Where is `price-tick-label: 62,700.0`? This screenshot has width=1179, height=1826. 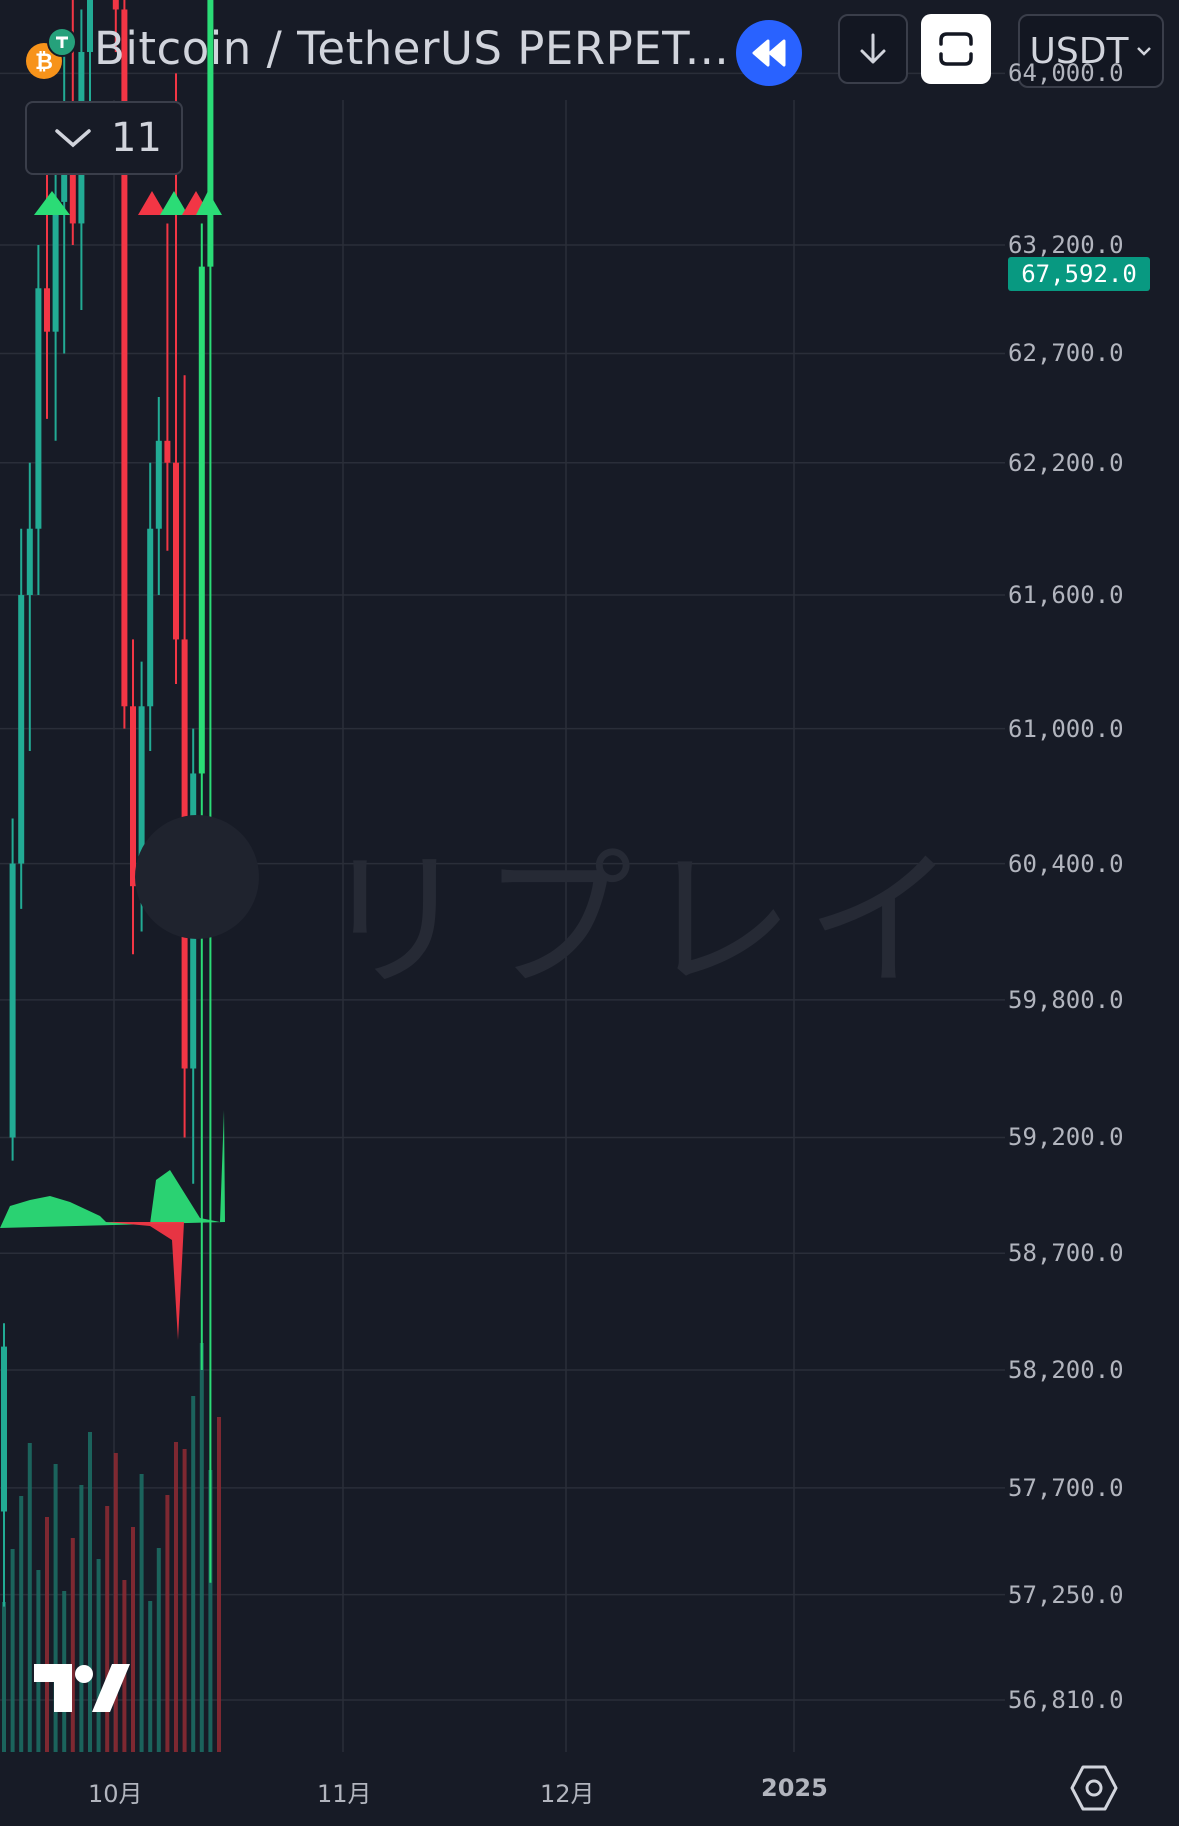 price-tick-label: 62,700.0 is located at coordinates (1066, 353).